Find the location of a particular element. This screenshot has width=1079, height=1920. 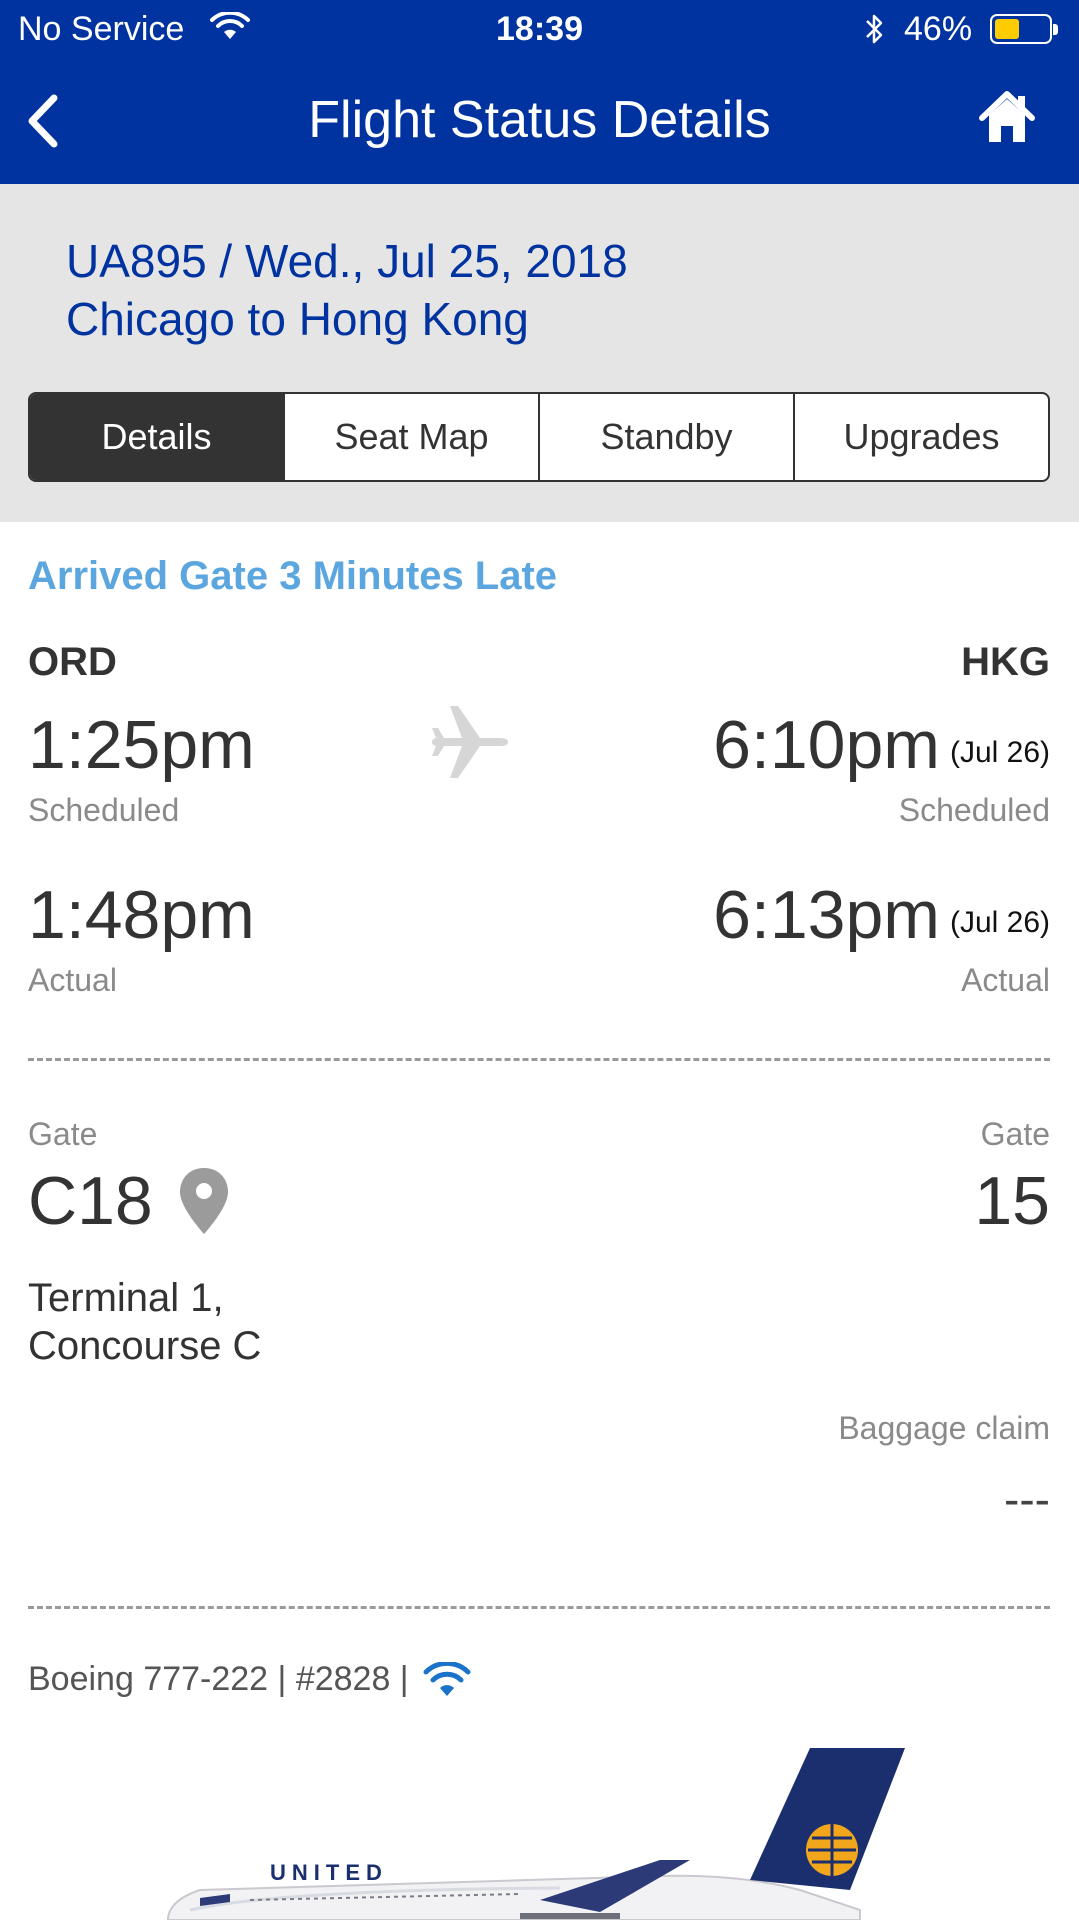

wifi-icon is located at coordinates (447, 1678).